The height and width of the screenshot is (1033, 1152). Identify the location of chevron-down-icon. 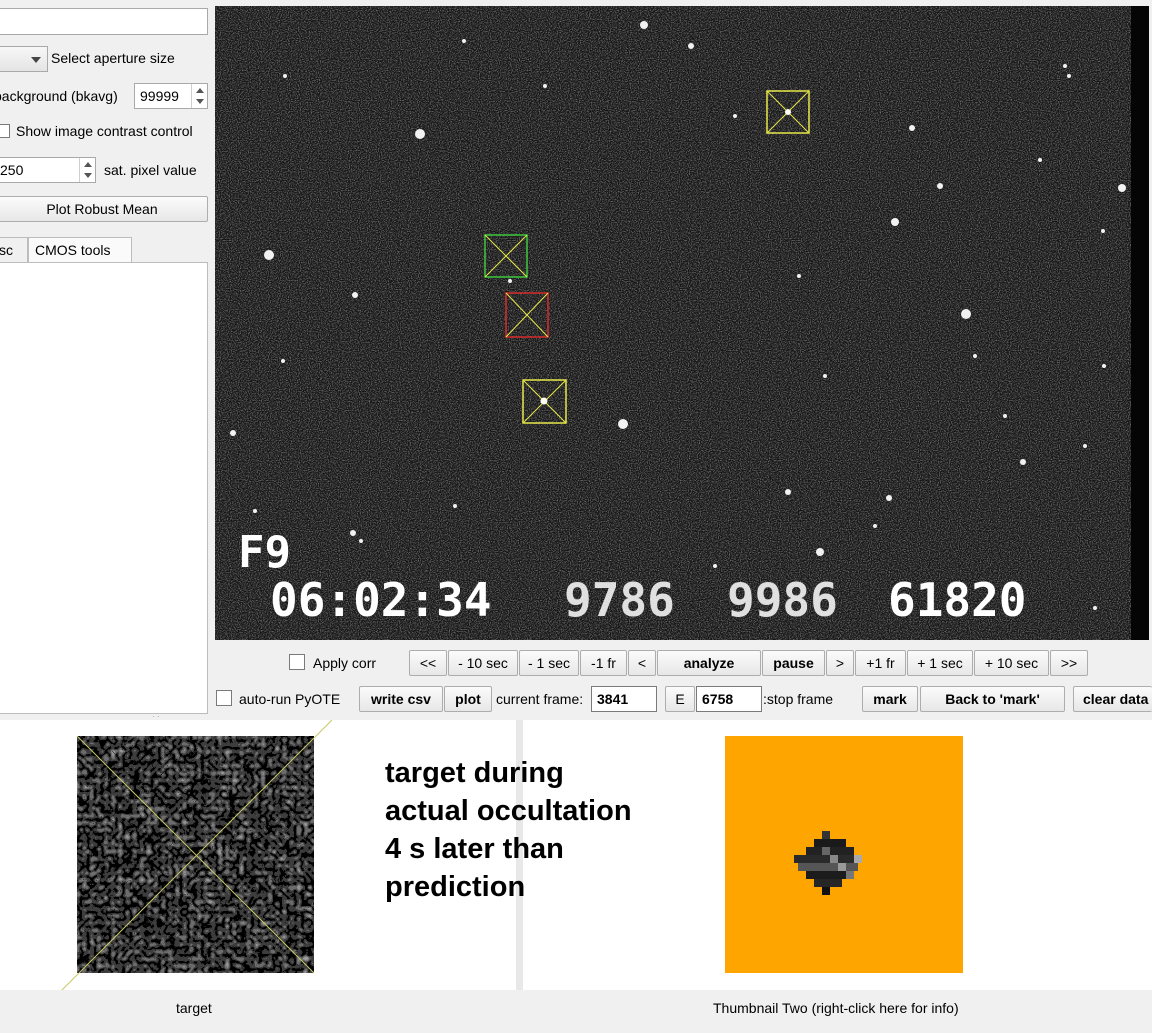
(36, 60).